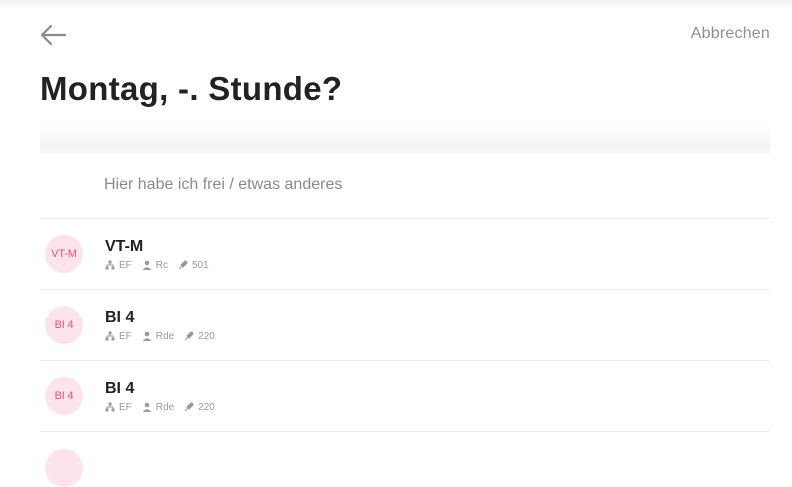 The image size is (792, 487). What do you see at coordinates (64, 468) in the screenshot?
I see `next-lesson-badge-partial` at bounding box center [64, 468].